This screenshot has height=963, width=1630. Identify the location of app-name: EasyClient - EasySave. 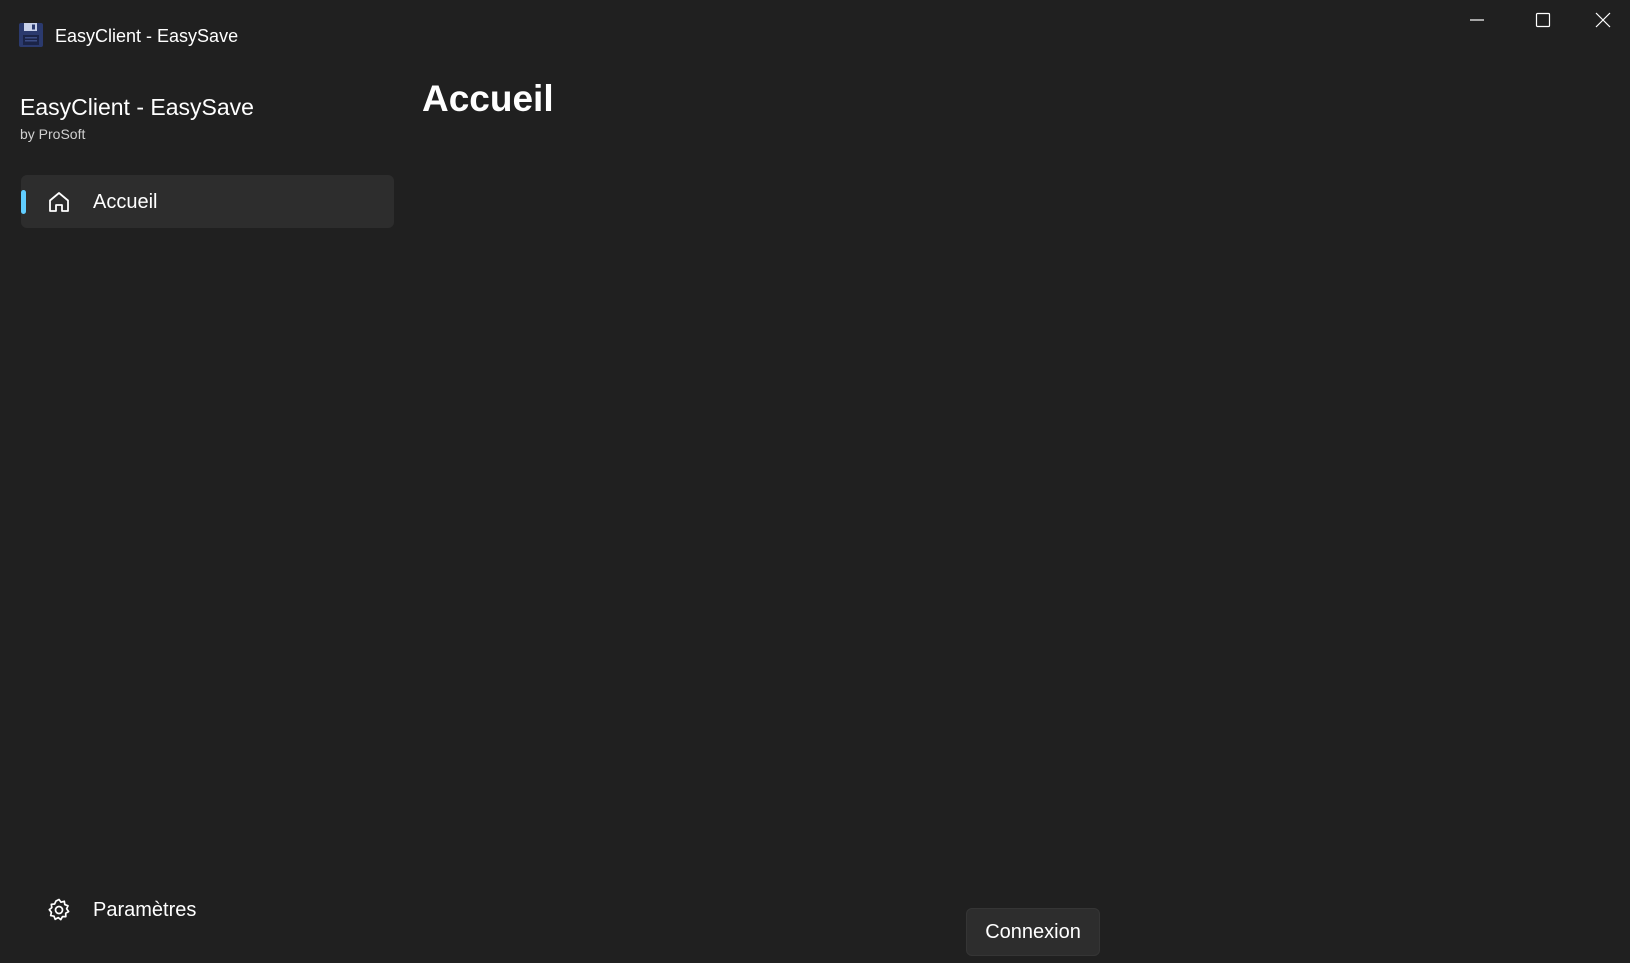
(137, 107).